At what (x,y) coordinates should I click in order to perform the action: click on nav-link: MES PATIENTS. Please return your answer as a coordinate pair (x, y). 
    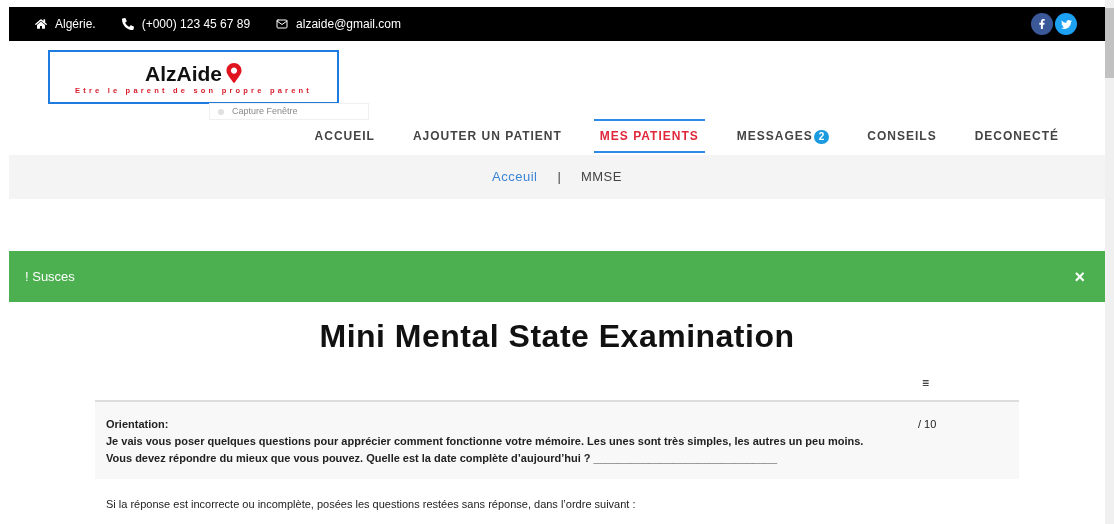
    Looking at the image, I should click on (649, 136).